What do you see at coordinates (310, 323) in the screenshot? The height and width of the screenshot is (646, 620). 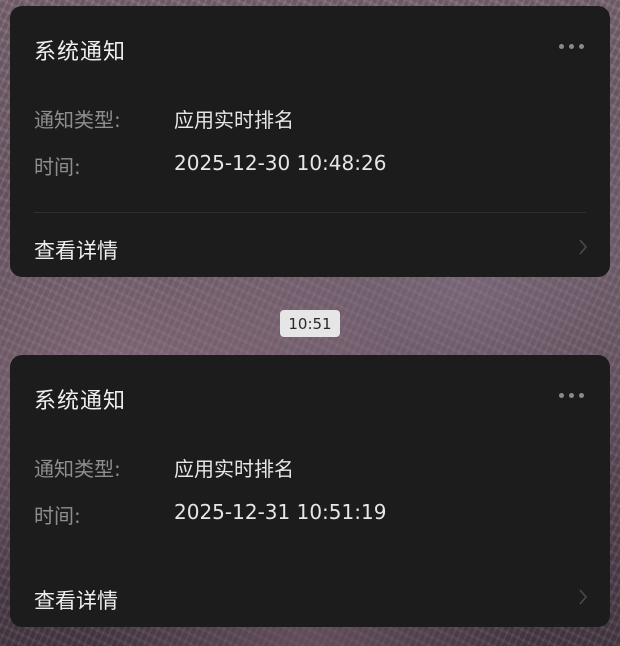 I see `time-separator: 10:51` at bounding box center [310, 323].